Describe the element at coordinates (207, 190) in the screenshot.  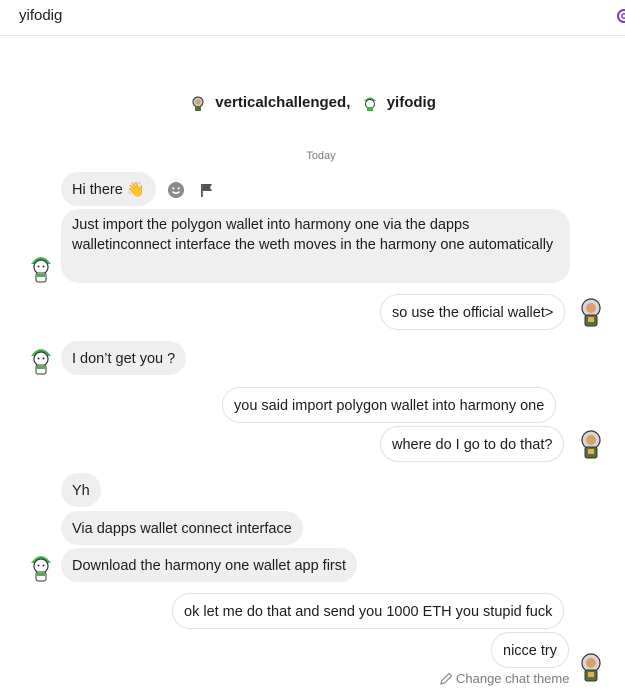
I see `flag-icon` at that location.